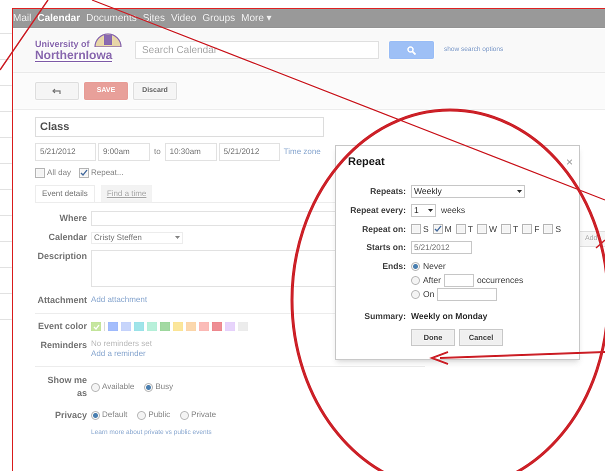  What do you see at coordinates (432, 281) in the screenshot?
I see `radio-label: After` at bounding box center [432, 281].